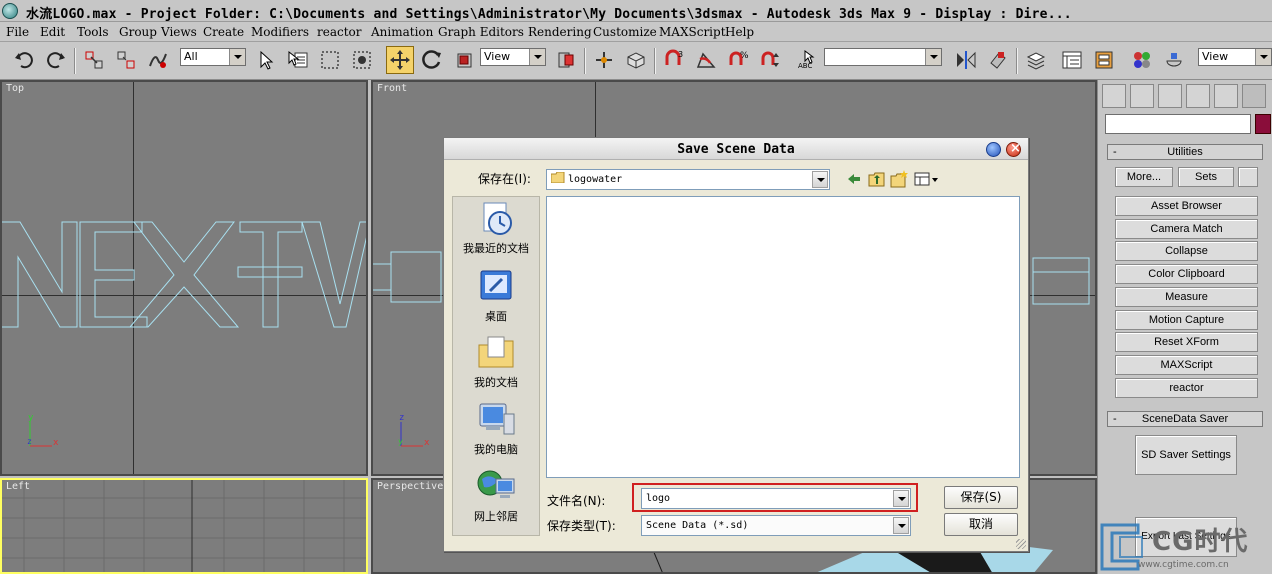 The image size is (1272, 574). What do you see at coordinates (1185, 152) in the screenshot?
I see `utilities-rollout-header: - Utilities` at bounding box center [1185, 152].